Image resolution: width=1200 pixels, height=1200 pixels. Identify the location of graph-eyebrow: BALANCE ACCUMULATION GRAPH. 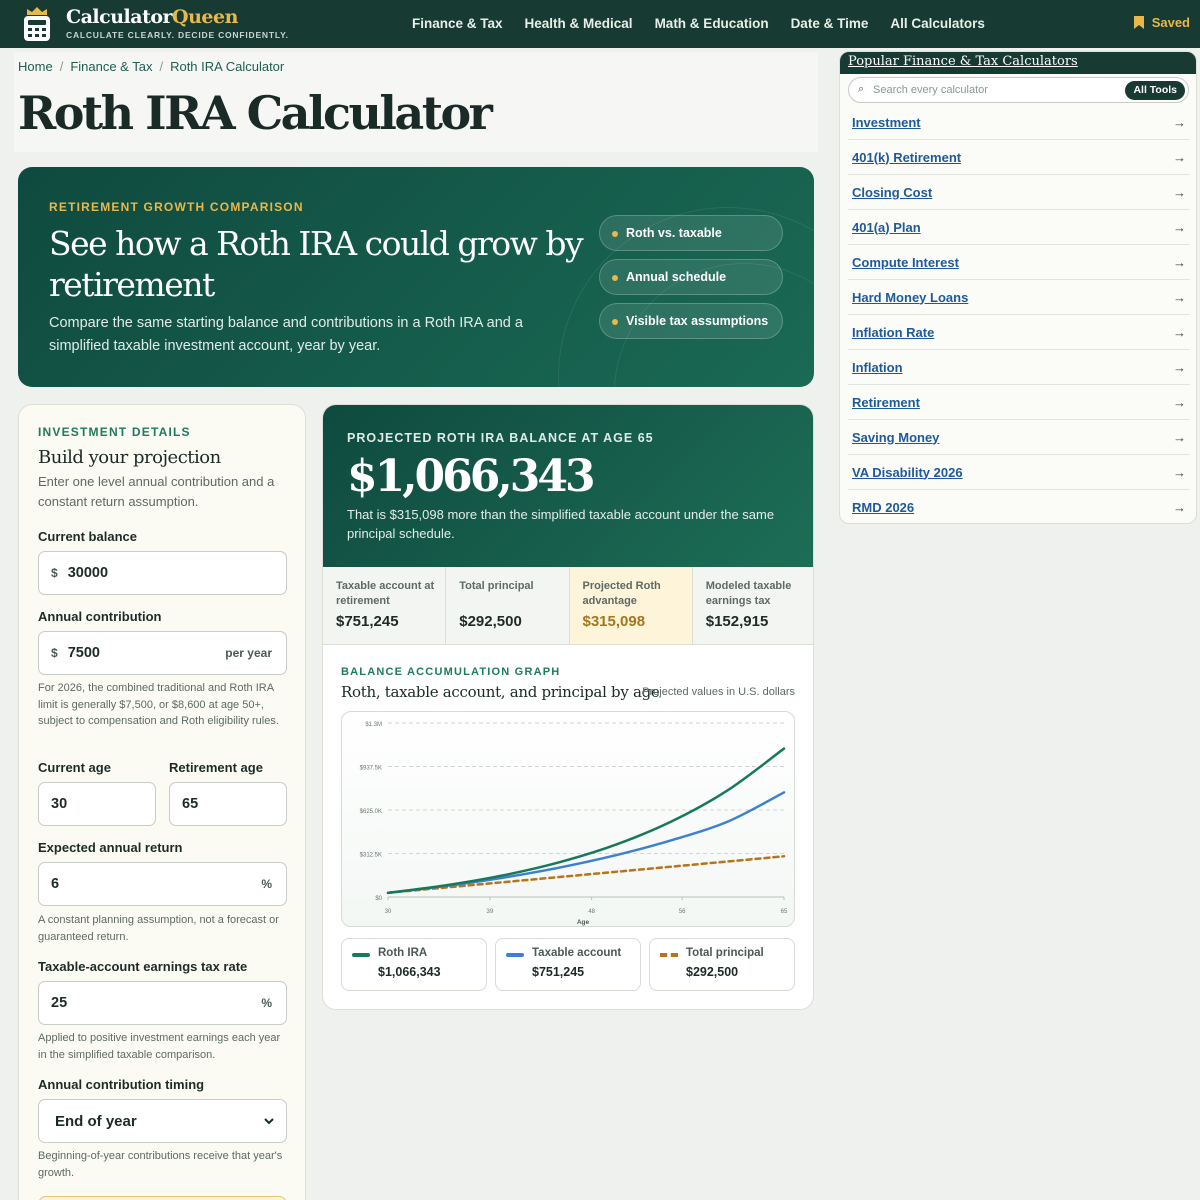
(451, 672).